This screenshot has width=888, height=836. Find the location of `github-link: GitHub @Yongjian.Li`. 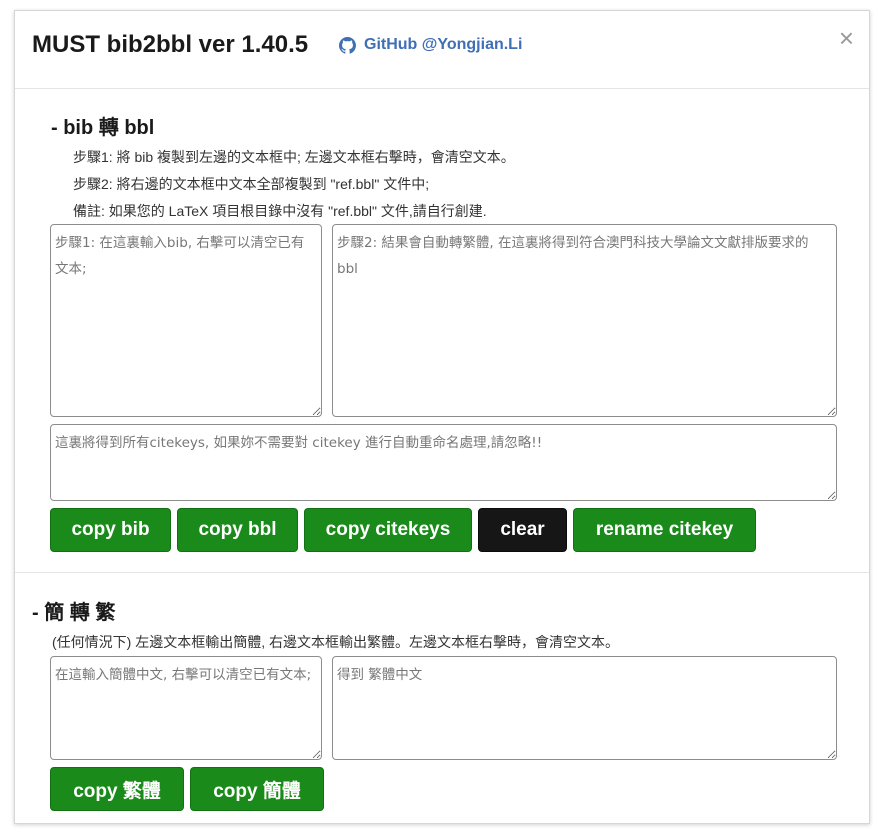

github-link: GitHub @Yongjian.Li is located at coordinates (430, 45).